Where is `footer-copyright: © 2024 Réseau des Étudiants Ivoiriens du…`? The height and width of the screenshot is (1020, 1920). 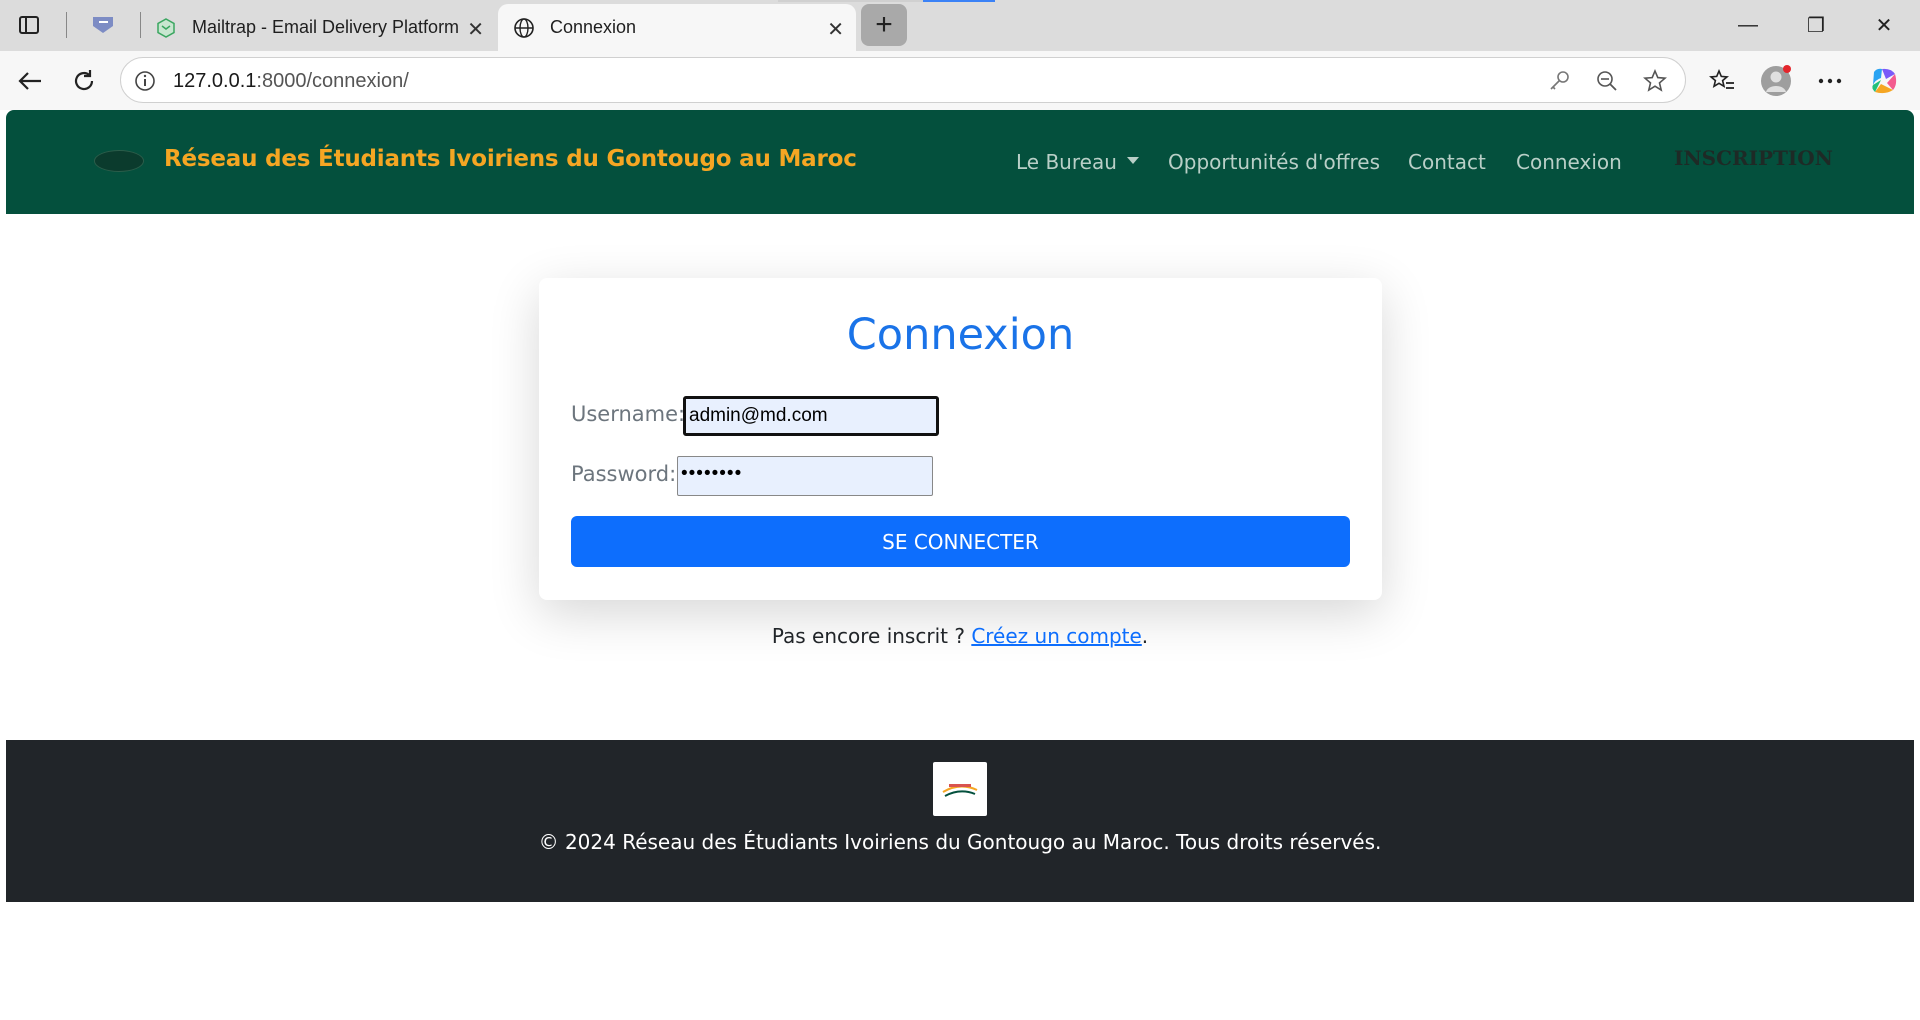 footer-copyright: © 2024 Réseau des Étudiants Ivoiriens du… is located at coordinates (960, 842).